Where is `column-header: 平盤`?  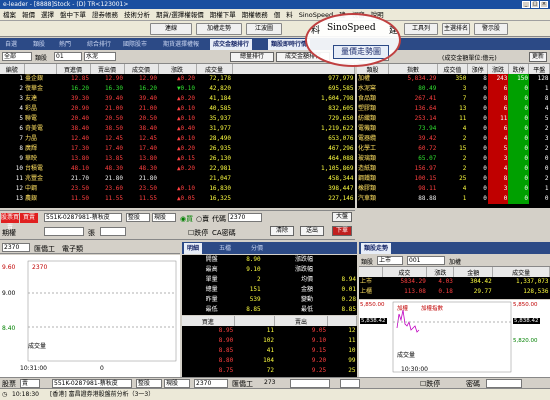 column-header: 平盤 is located at coordinates (539, 69).